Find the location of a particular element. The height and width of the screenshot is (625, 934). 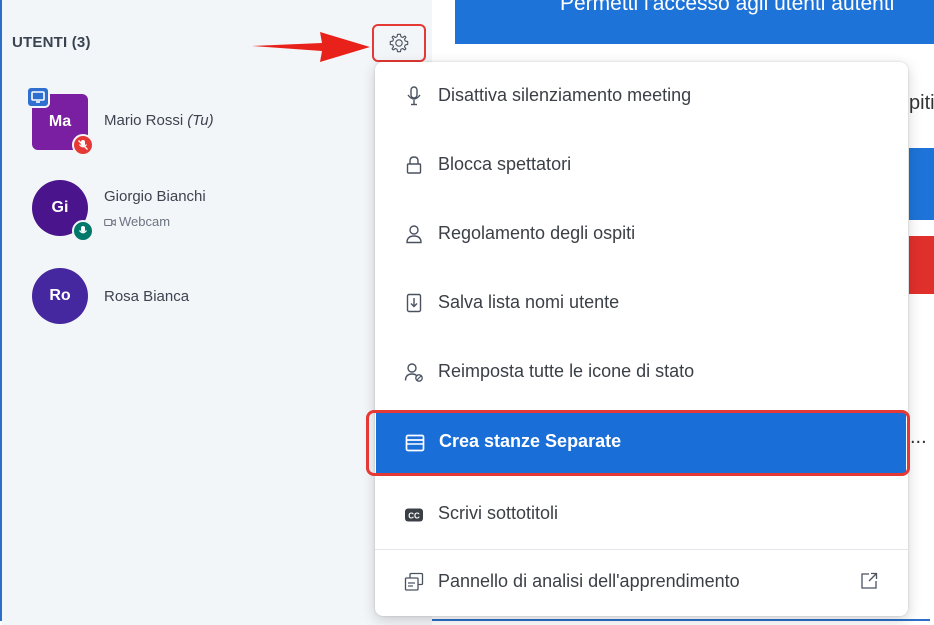

users-header: UTENTI (3) is located at coordinates (51, 42).